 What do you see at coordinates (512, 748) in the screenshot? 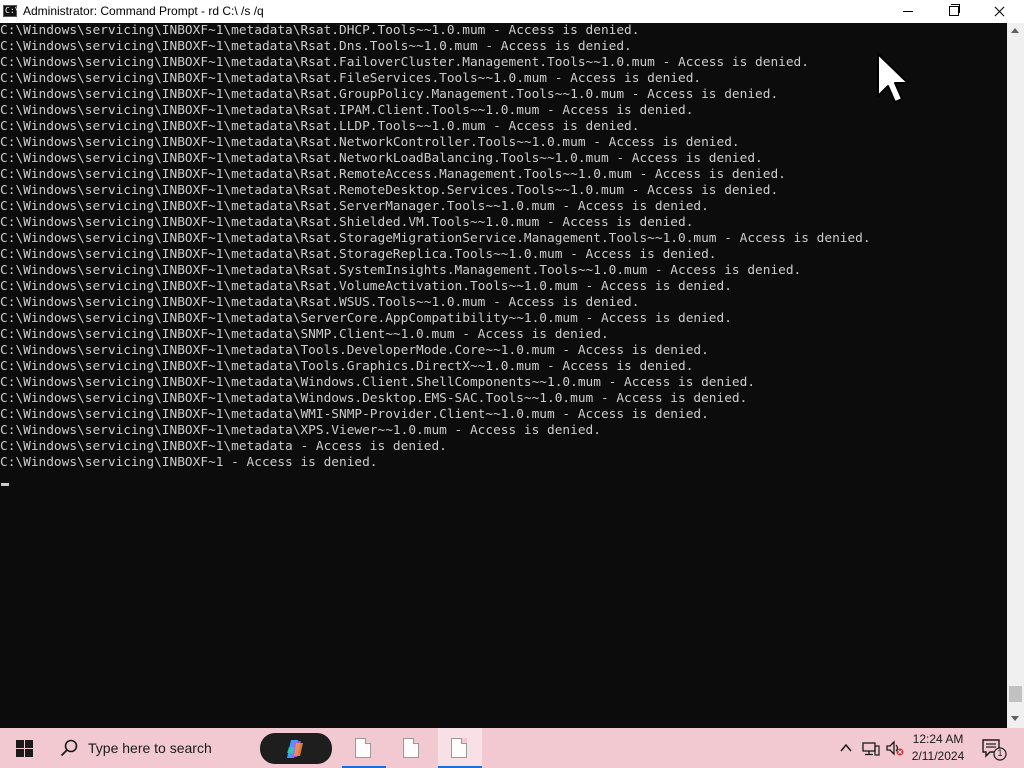
I see `taskbar: Type here to search 12:24 AM 2/11/2024 1` at bounding box center [512, 748].